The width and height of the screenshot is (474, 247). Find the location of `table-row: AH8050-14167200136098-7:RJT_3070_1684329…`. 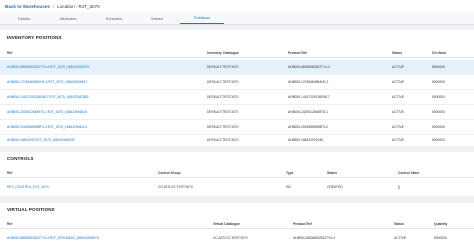

table-row: AH8050-14167200136098-7:RJT_3070_1684329… is located at coordinates (237, 97).